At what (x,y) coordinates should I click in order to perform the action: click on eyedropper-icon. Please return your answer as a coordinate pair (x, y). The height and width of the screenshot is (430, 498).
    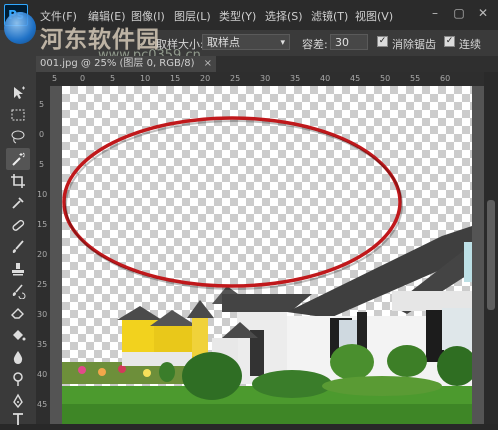
    Looking at the image, I should click on (18, 203).